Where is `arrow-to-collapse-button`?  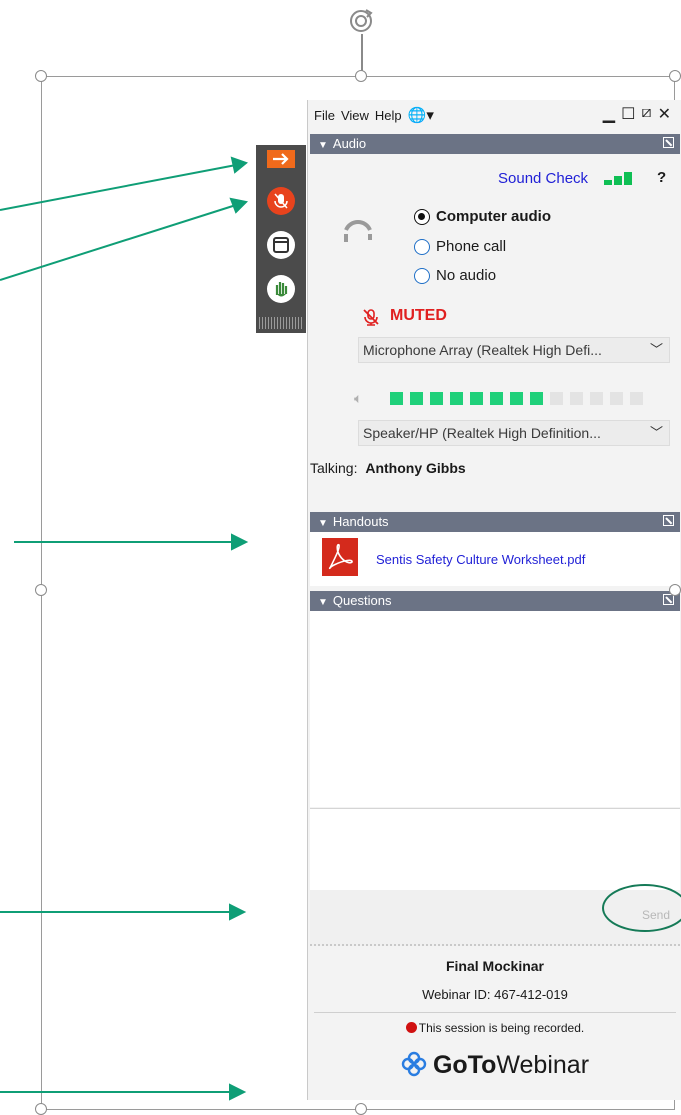 arrow-to-collapse-button is located at coordinates (118, 187).